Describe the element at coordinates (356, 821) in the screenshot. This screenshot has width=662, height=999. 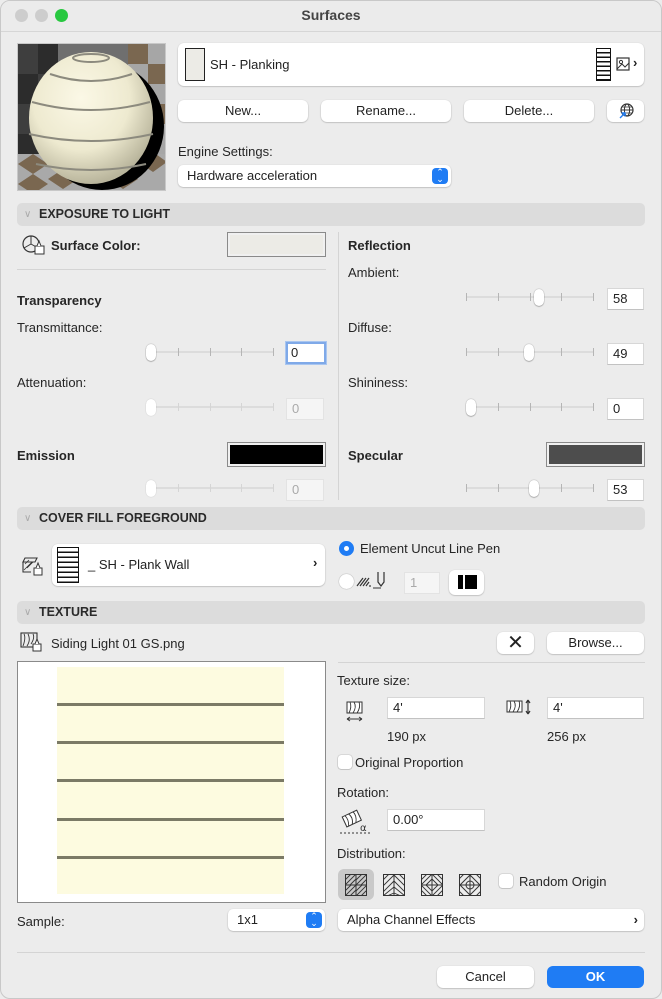
I see `rotation-angle-icon: α` at that location.